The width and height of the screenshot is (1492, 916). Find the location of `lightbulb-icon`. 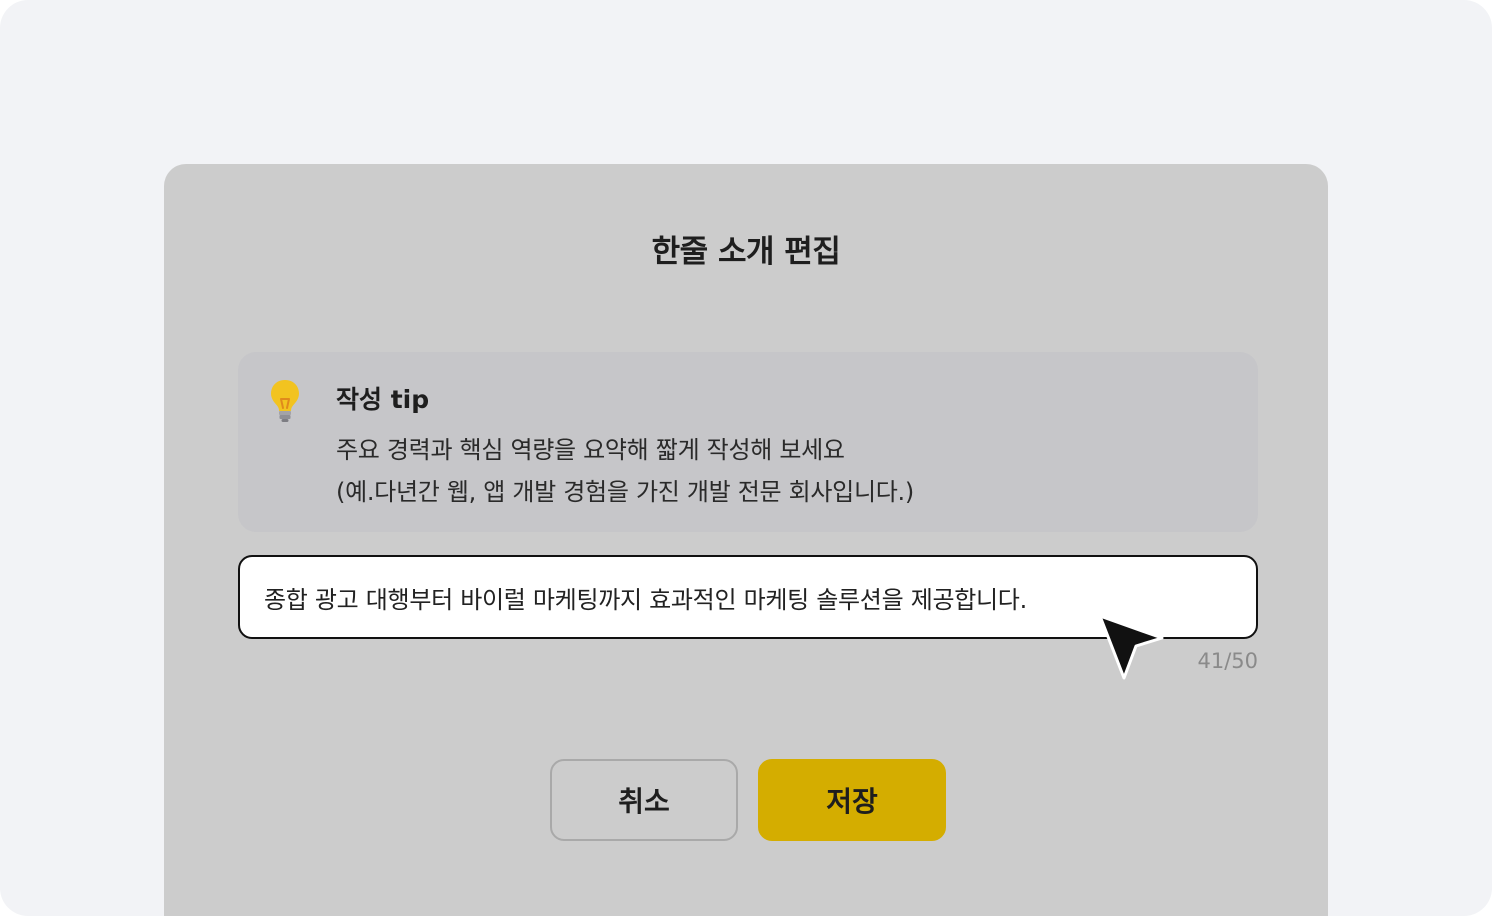

lightbulb-icon is located at coordinates (285, 401).